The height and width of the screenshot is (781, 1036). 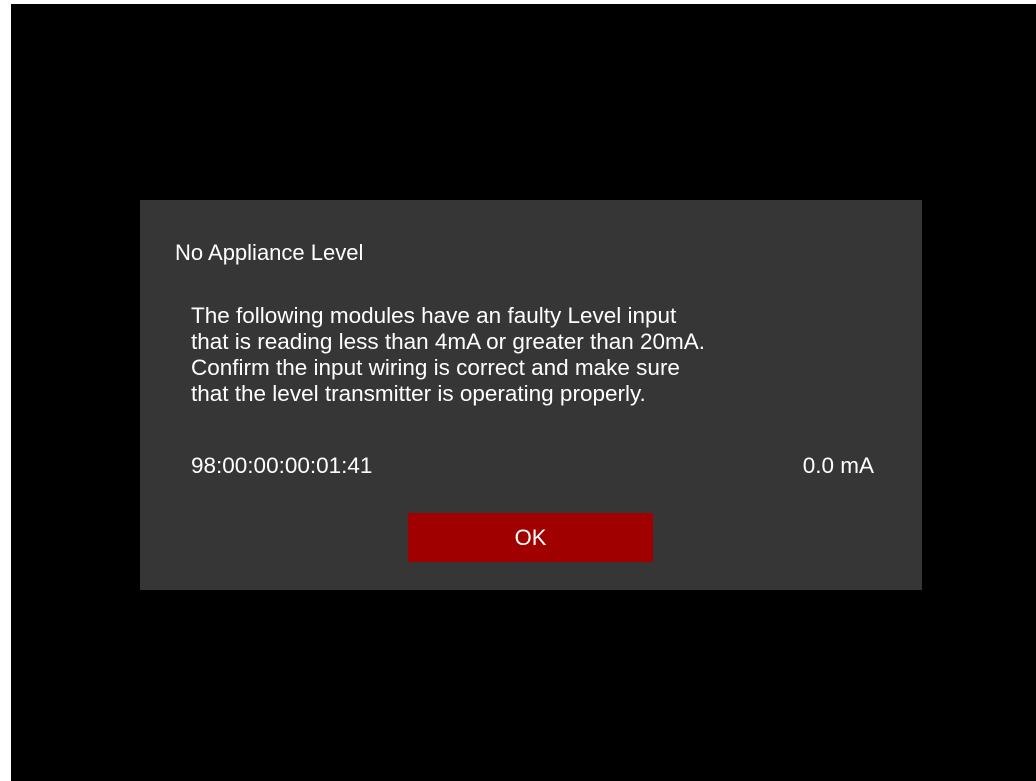 I want to click on module-list-item: 98:00:00:00:01:41 0.0 mA, so click(x=532, y=467).